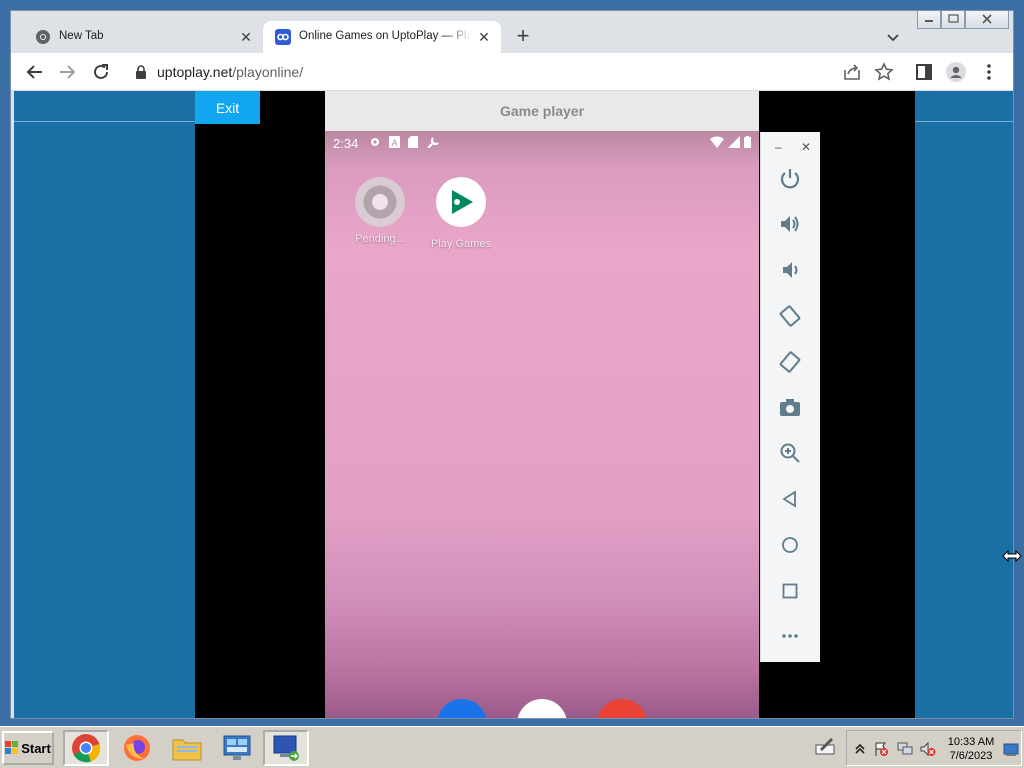  What do you see at coordinates (790, 545) in the screenshot?
I see `home-circle-icon` at bounding box center [790, 545].